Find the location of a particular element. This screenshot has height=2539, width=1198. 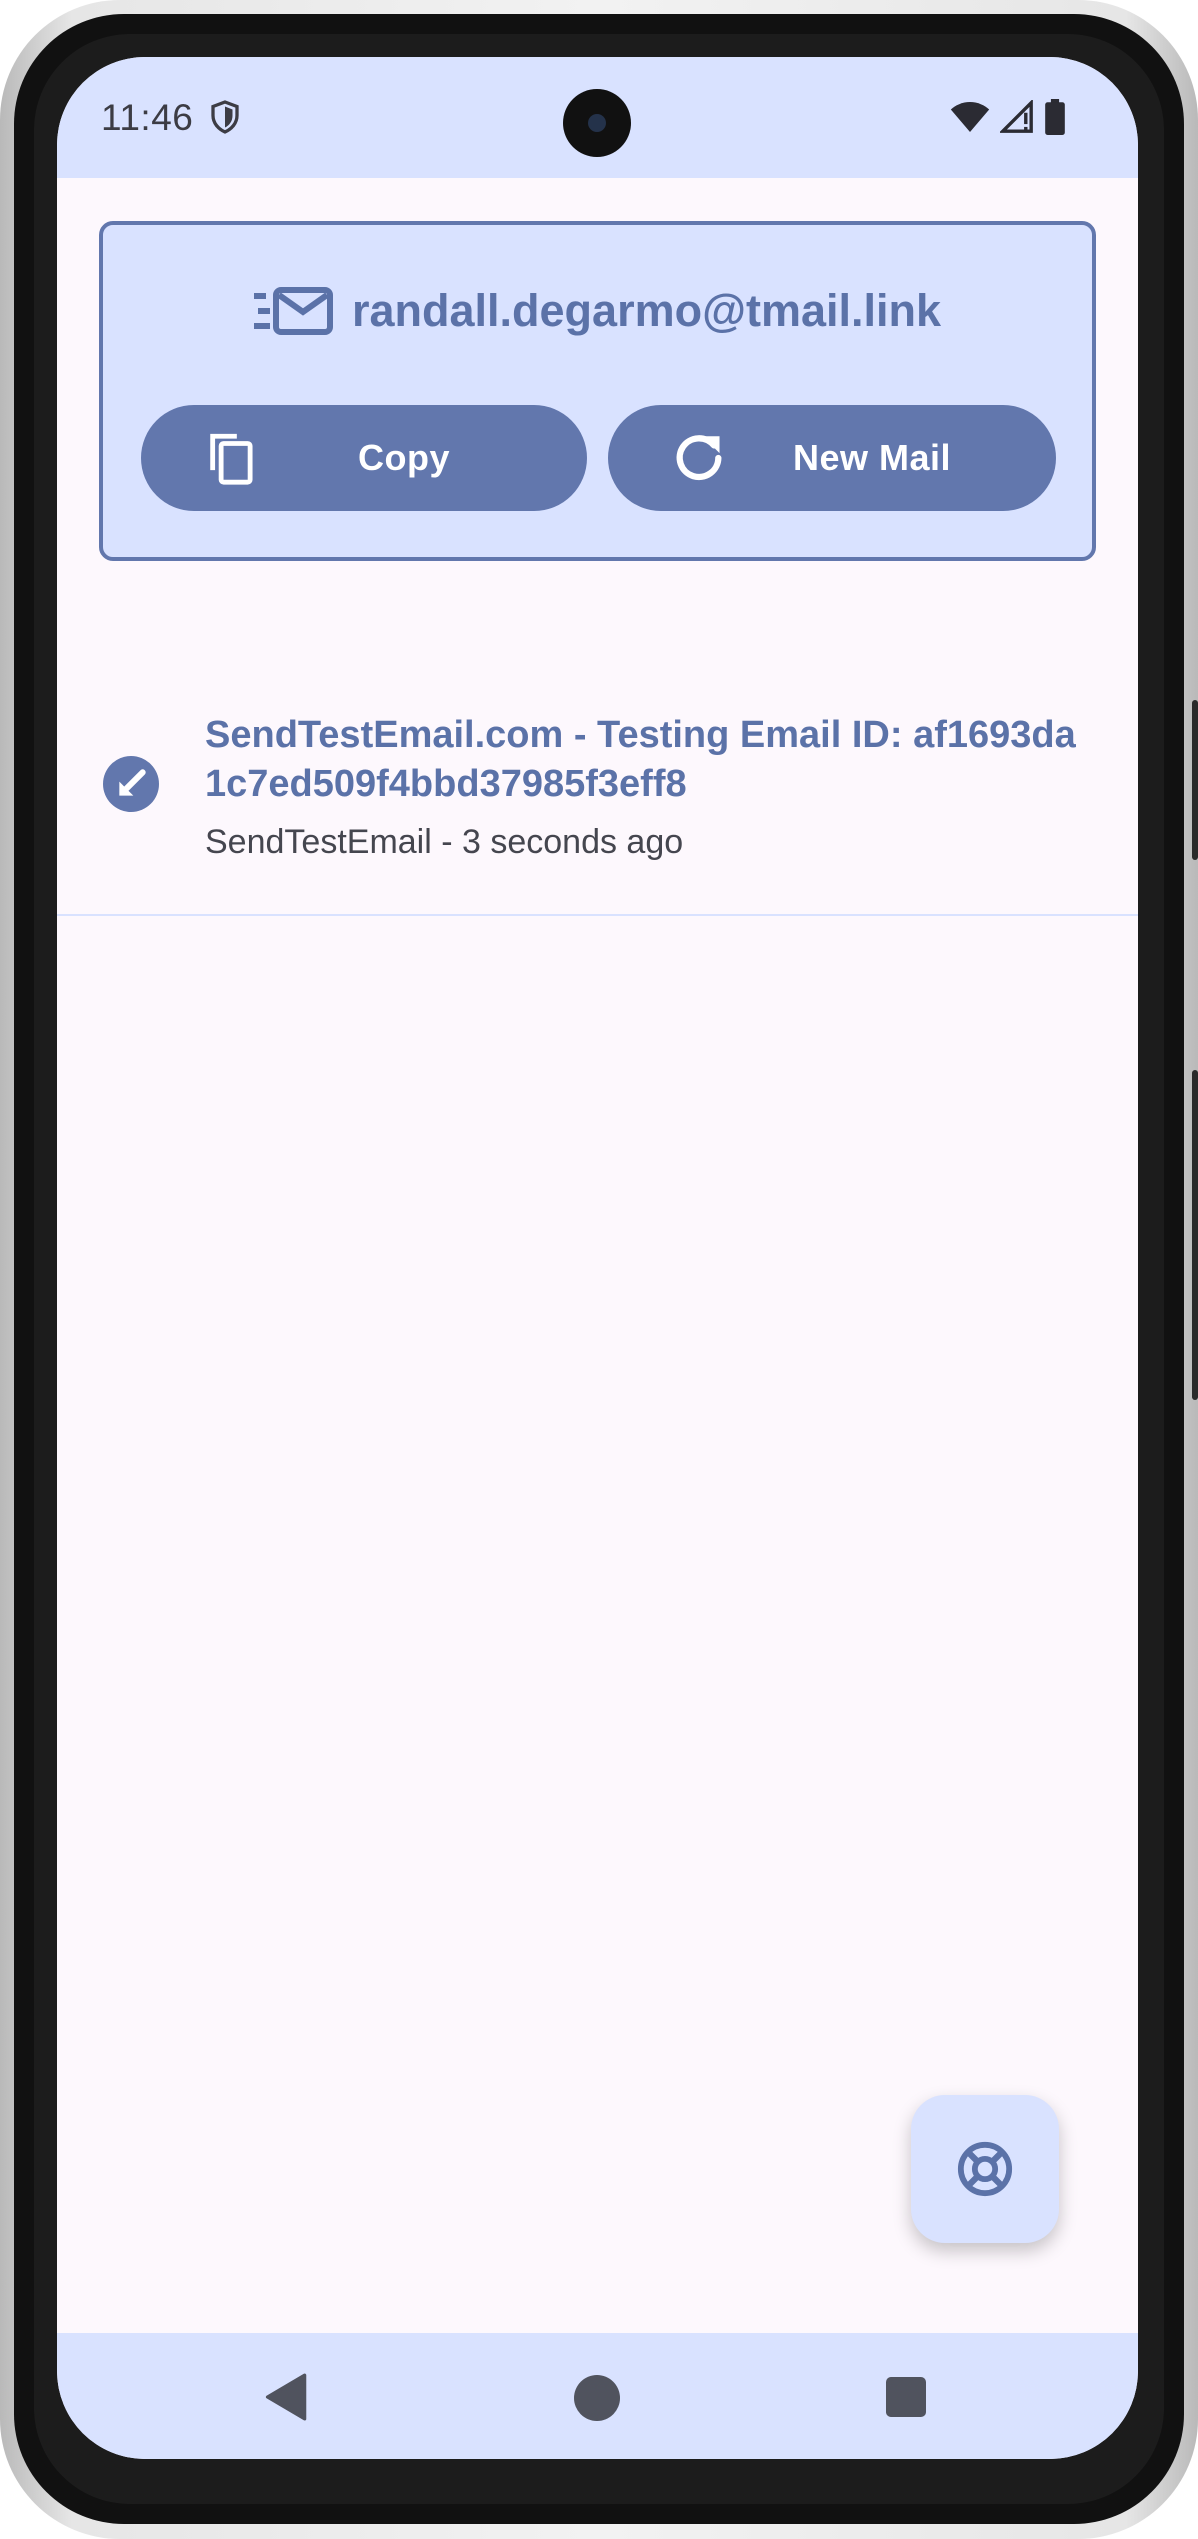

copy-button: Copy is located at coordinates (364, 458).